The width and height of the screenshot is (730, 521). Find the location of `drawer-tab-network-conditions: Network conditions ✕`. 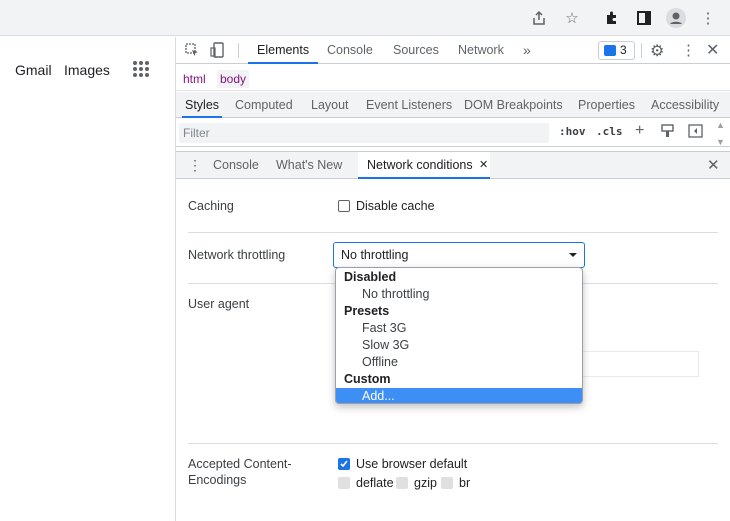

drawer-tab-network-conditions: Network conditions ✕ is located at coordinates (424, 165).